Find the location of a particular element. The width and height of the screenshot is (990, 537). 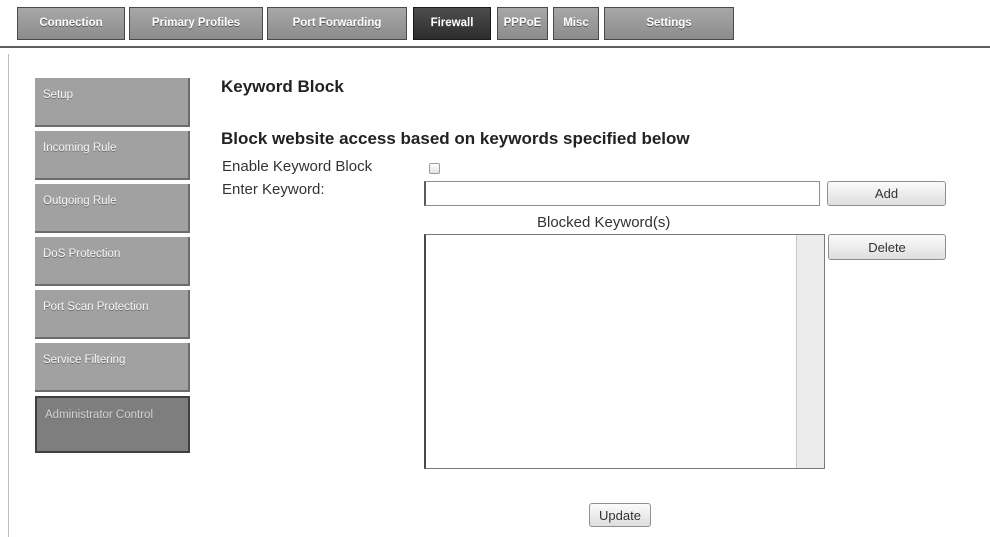

page-title: Keyword Block is located at coordinates (282, 86).